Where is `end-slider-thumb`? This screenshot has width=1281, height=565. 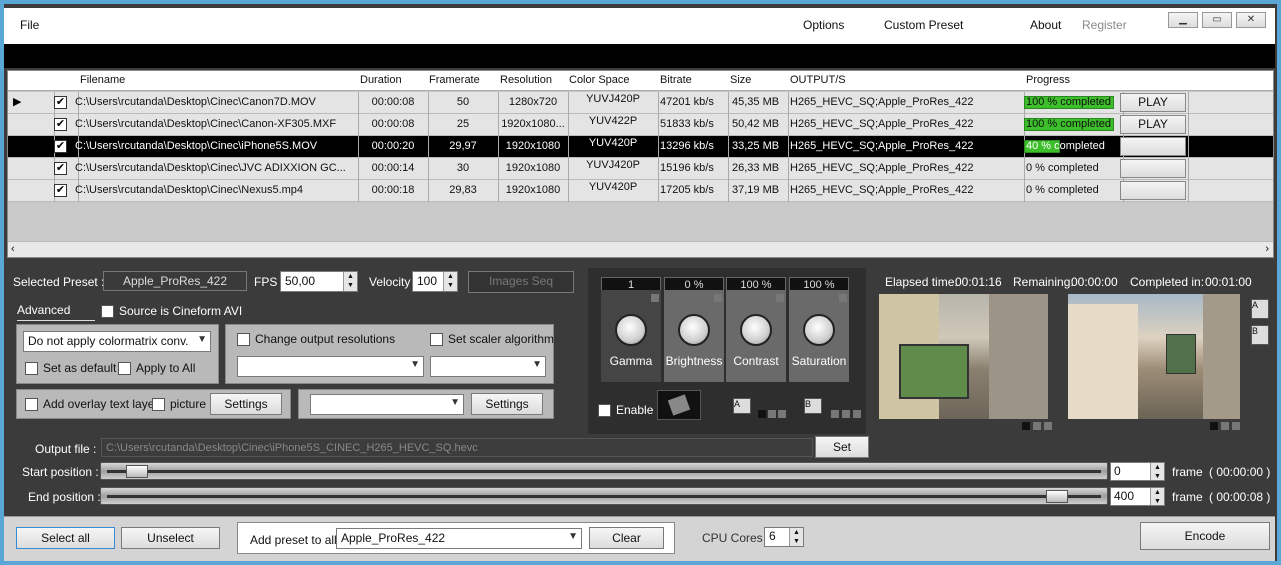 end-slider-thumb is located at coordinates (1056, 496).